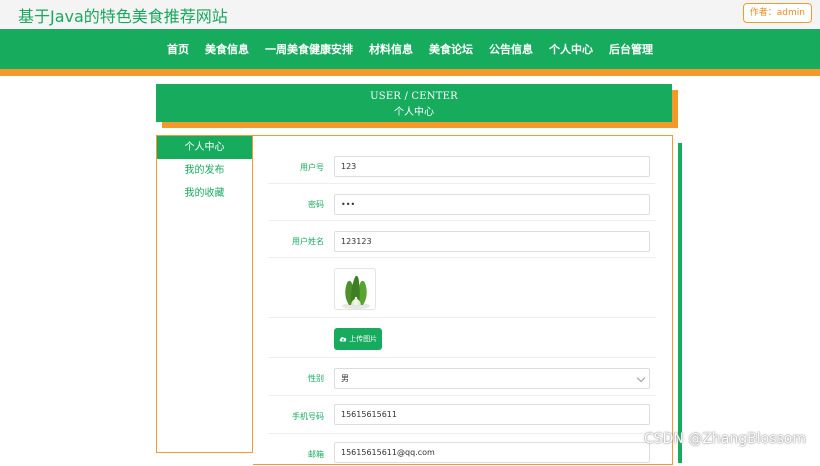 This screenshot has width=820, height=466. I want to click on form-row-name: 用户姓名 123123, so click(462, 241).